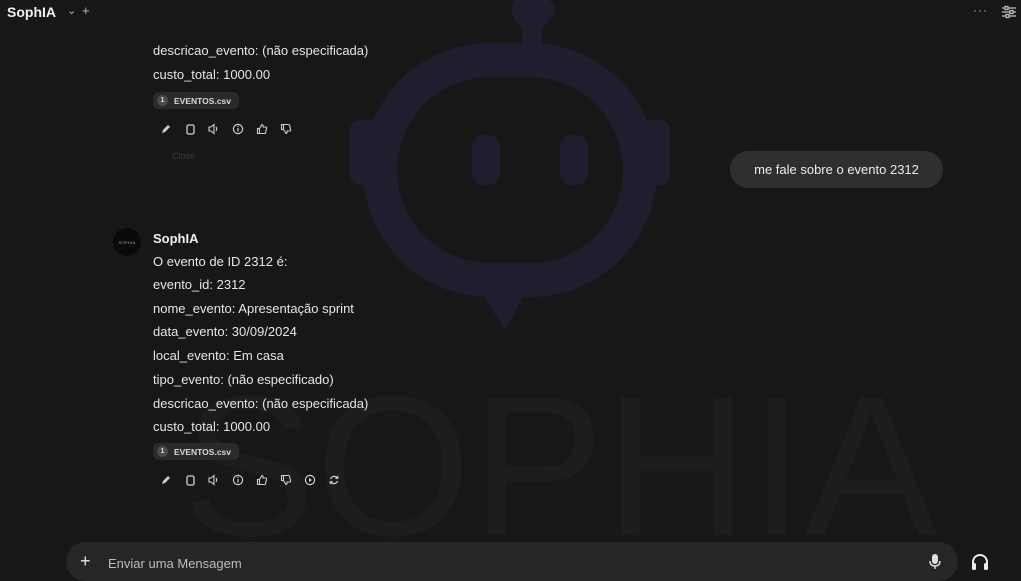 Image resolution: width=1021 pixels, height=581 pixels. I want to click on attach-plus-icon: +, so click(85, 561).